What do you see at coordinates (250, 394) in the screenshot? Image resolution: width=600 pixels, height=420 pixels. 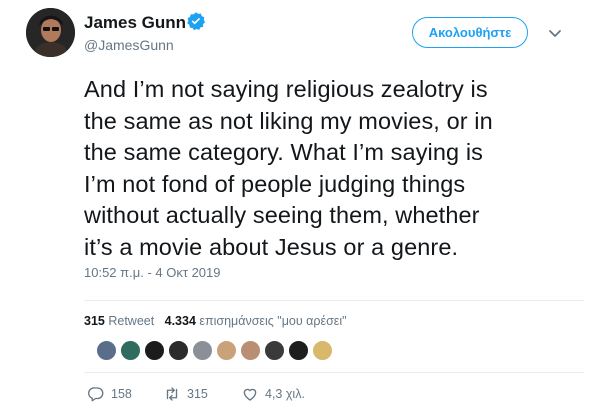 I see `heart-icon` at bounding box center [250, 394].